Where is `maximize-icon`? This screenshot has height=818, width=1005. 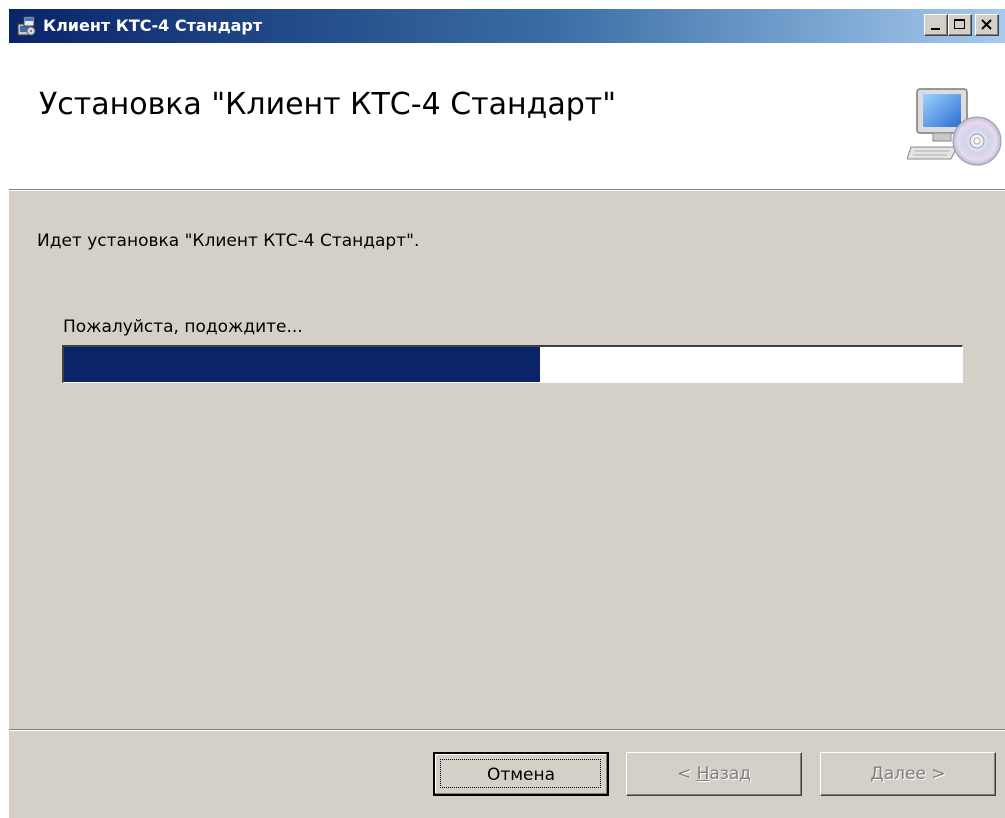 maximize-icon is located at coordinates (959, 24).